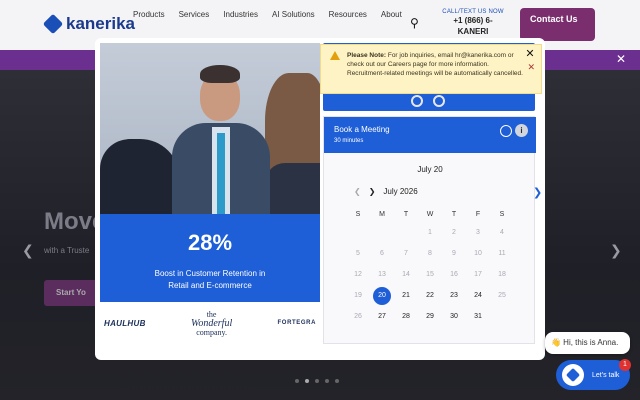  What do you see at coordinates (430, 135) in the screenshot?
I see `calendar-header: Book a Meeting 30 minutes i` at bounding box center [430, 135].